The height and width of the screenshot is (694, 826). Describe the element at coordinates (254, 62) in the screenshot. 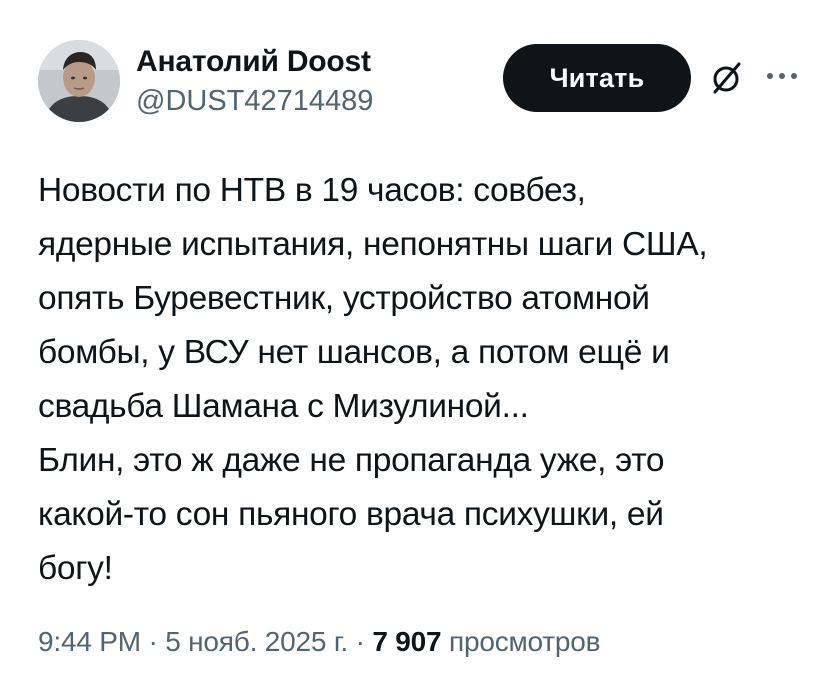

I see `author-display-name: Анатолий Doost` at that location.